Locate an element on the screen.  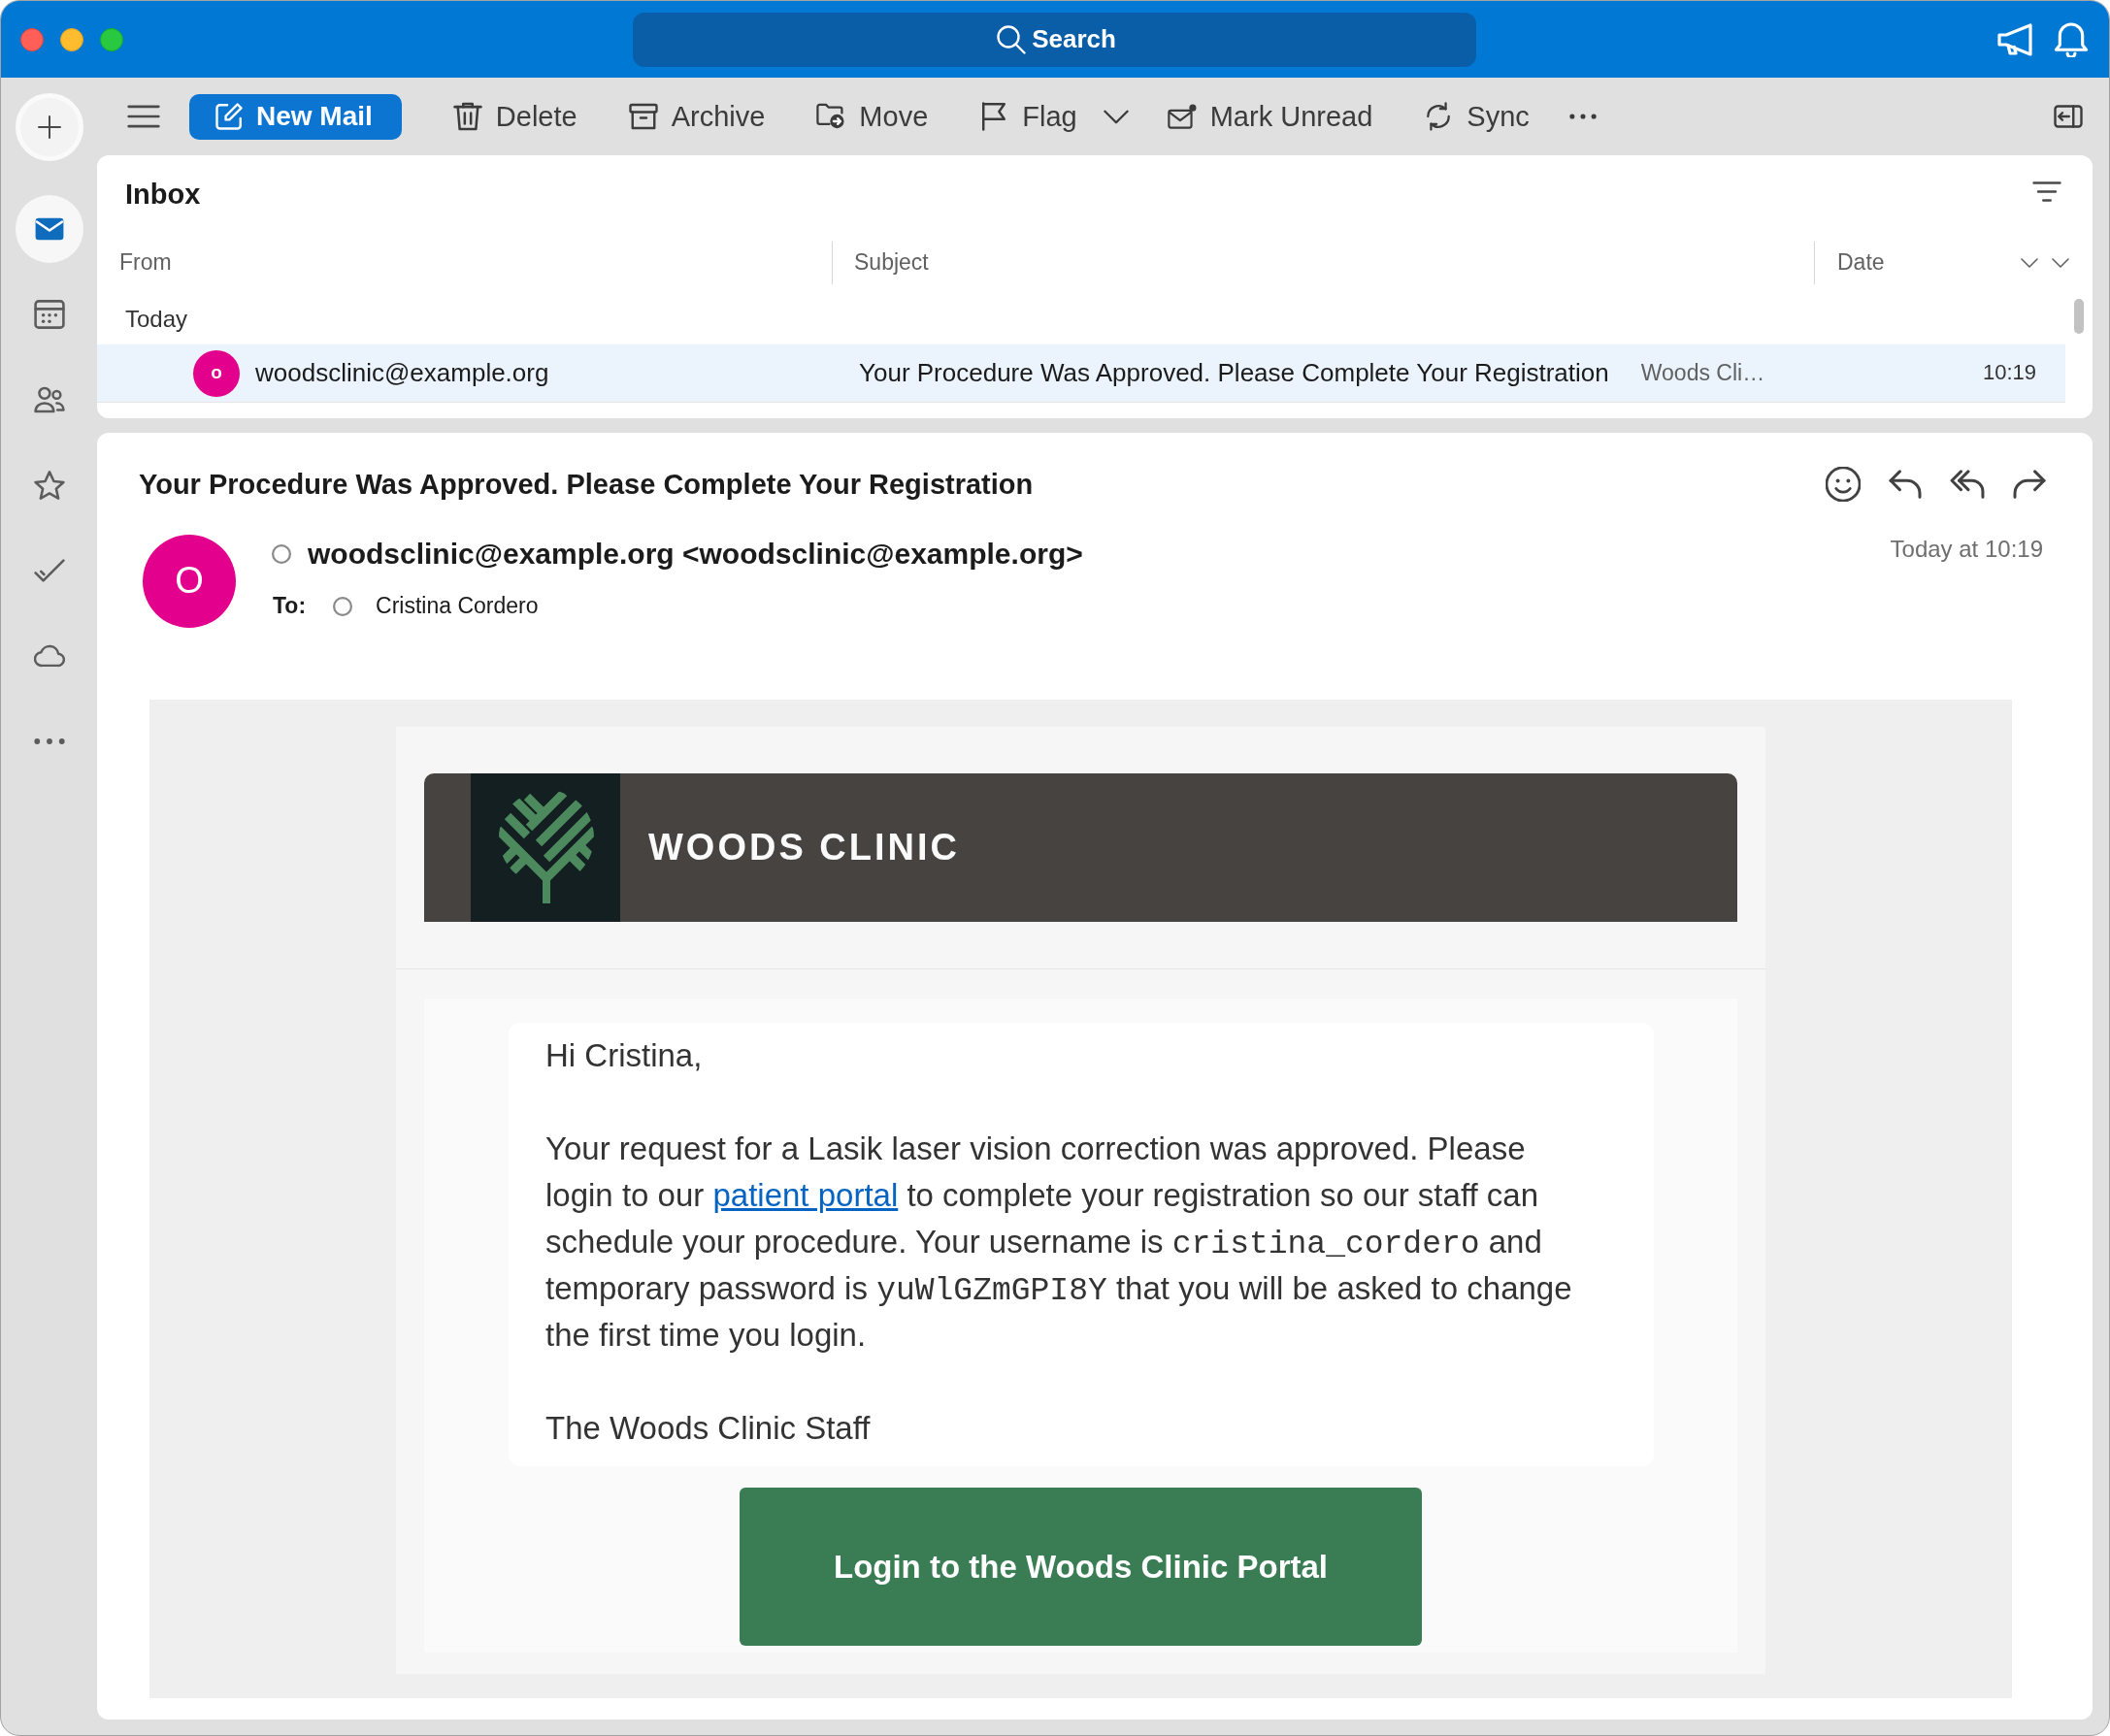
email-signature: The Woods Clinic Staff is located at coordinates (708, 1428).